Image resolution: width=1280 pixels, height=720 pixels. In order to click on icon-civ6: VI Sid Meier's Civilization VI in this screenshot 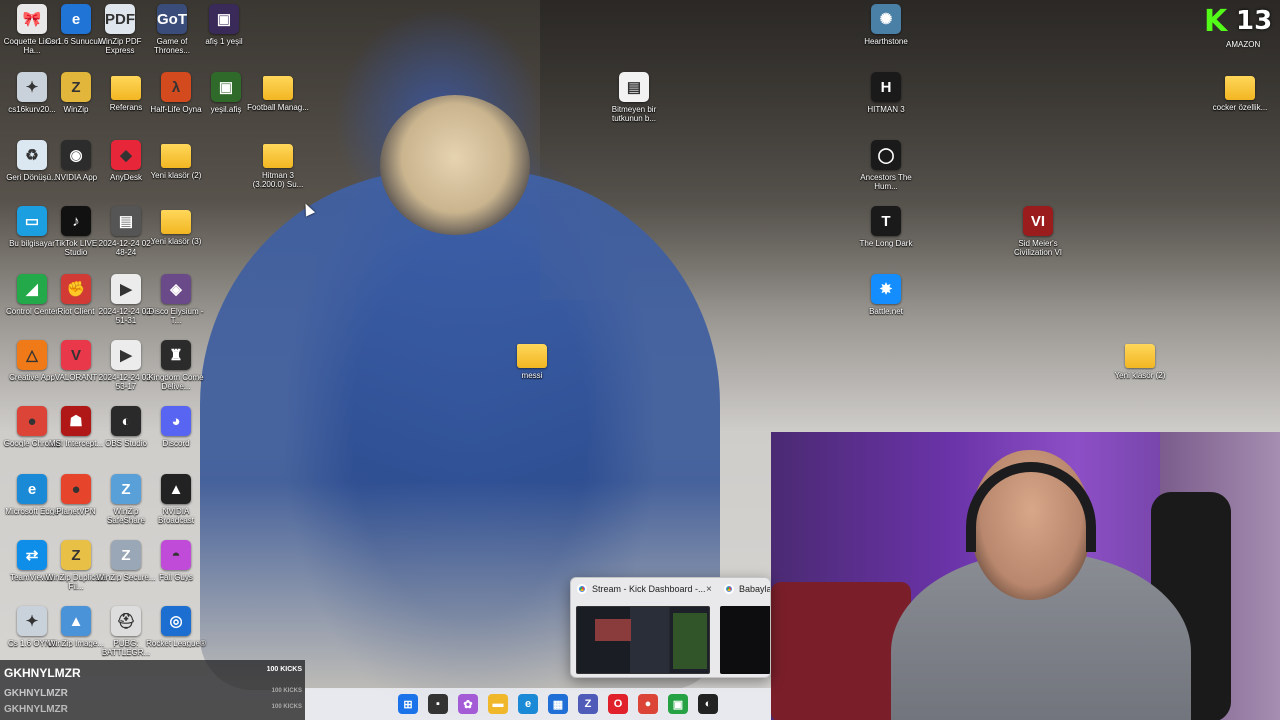, I will do `click(1038, 238)`.